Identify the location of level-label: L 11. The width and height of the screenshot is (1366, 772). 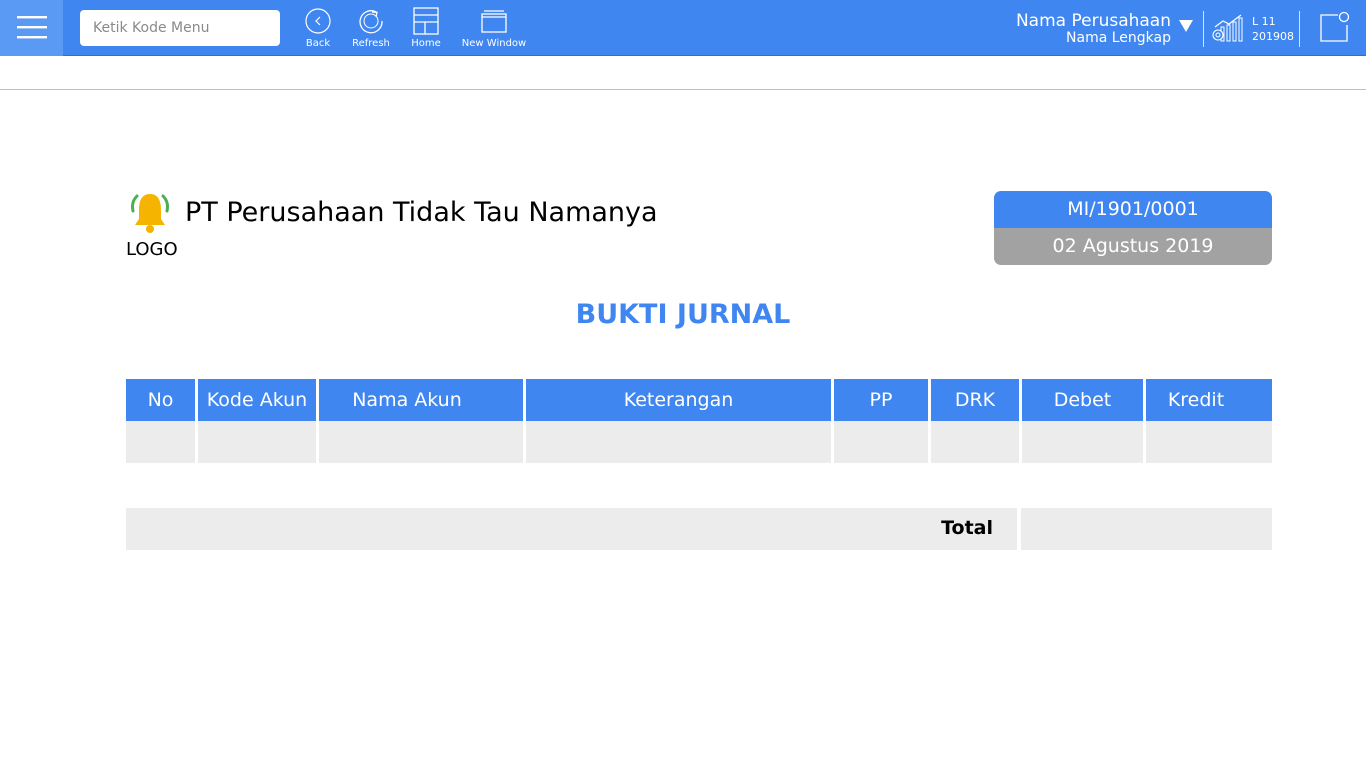
(1264, 21).